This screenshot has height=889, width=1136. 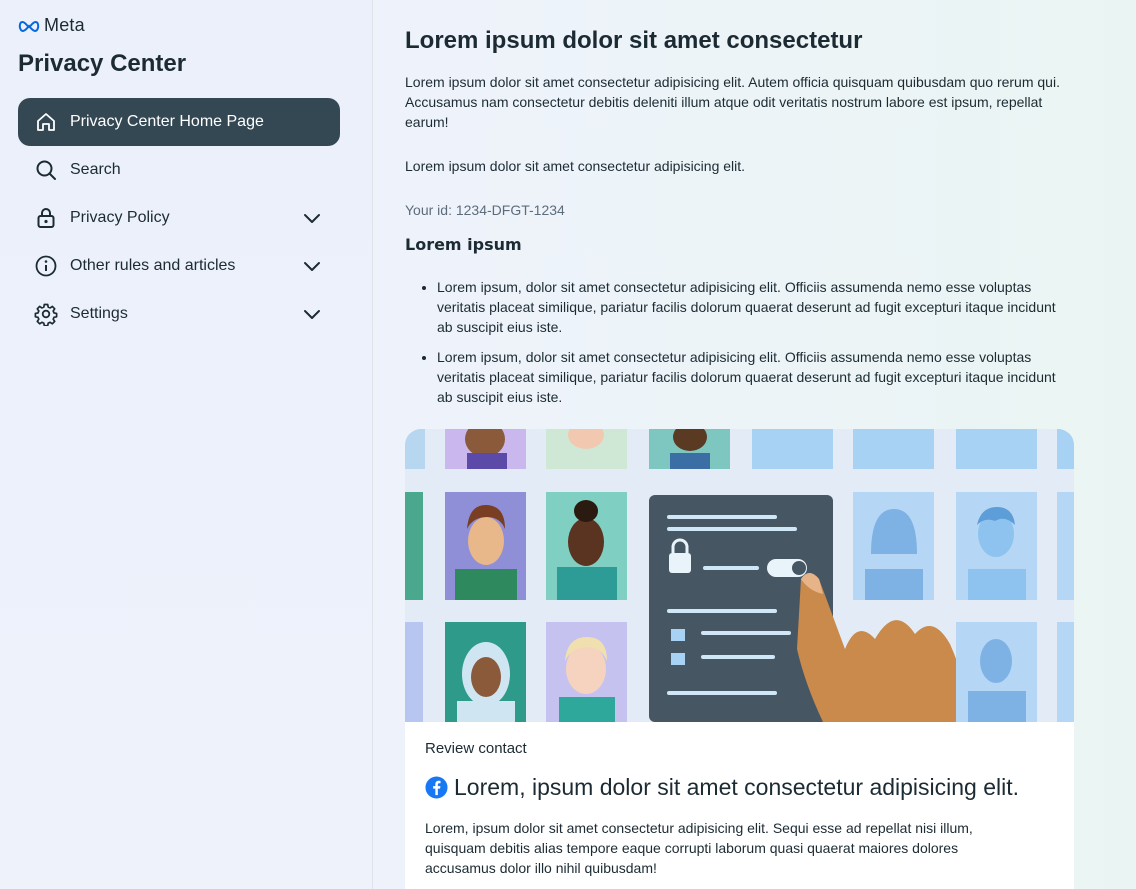 I want to click on card-tag: Review contact, so click(x=476, y=748).